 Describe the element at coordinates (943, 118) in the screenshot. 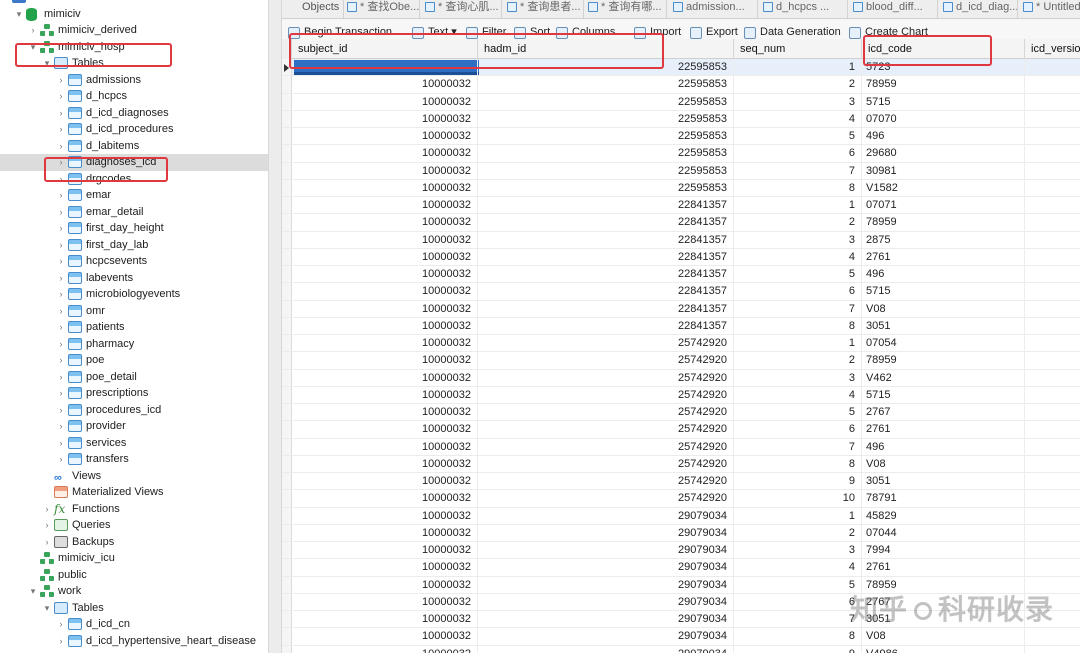

I see `table-cell-icd-code: 07070` at that location.